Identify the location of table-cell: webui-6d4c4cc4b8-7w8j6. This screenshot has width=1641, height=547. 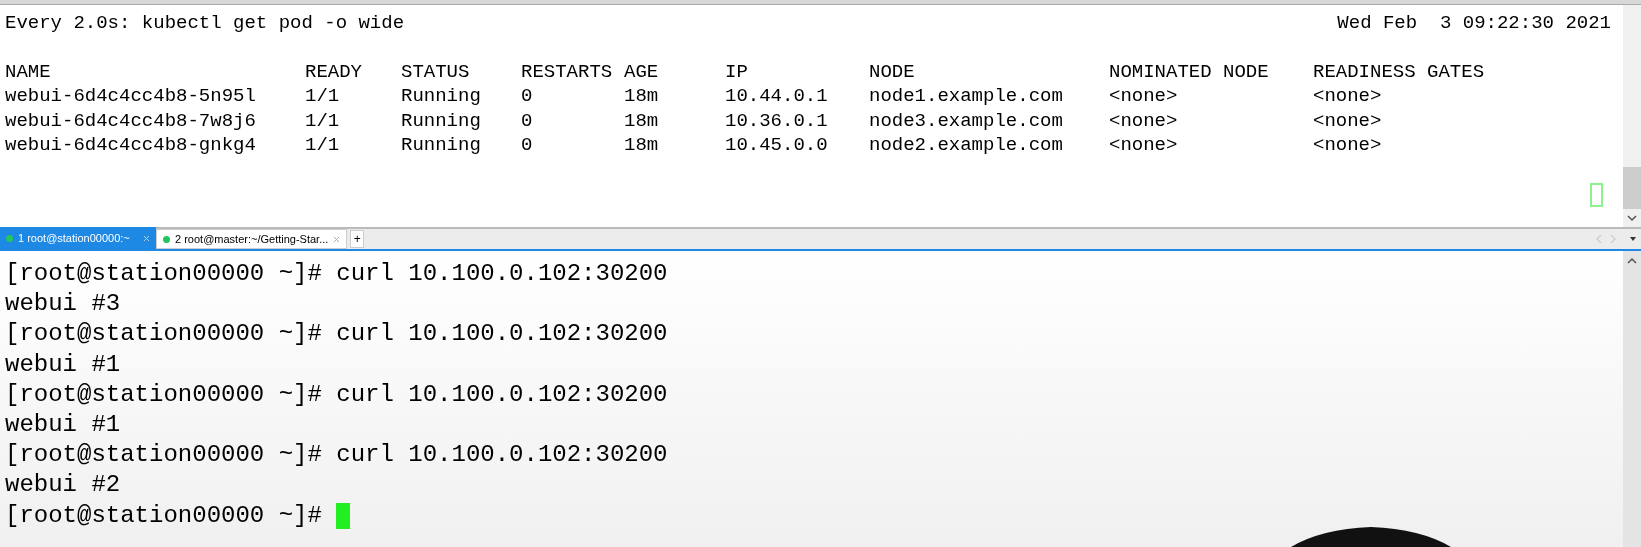
(130, 120).